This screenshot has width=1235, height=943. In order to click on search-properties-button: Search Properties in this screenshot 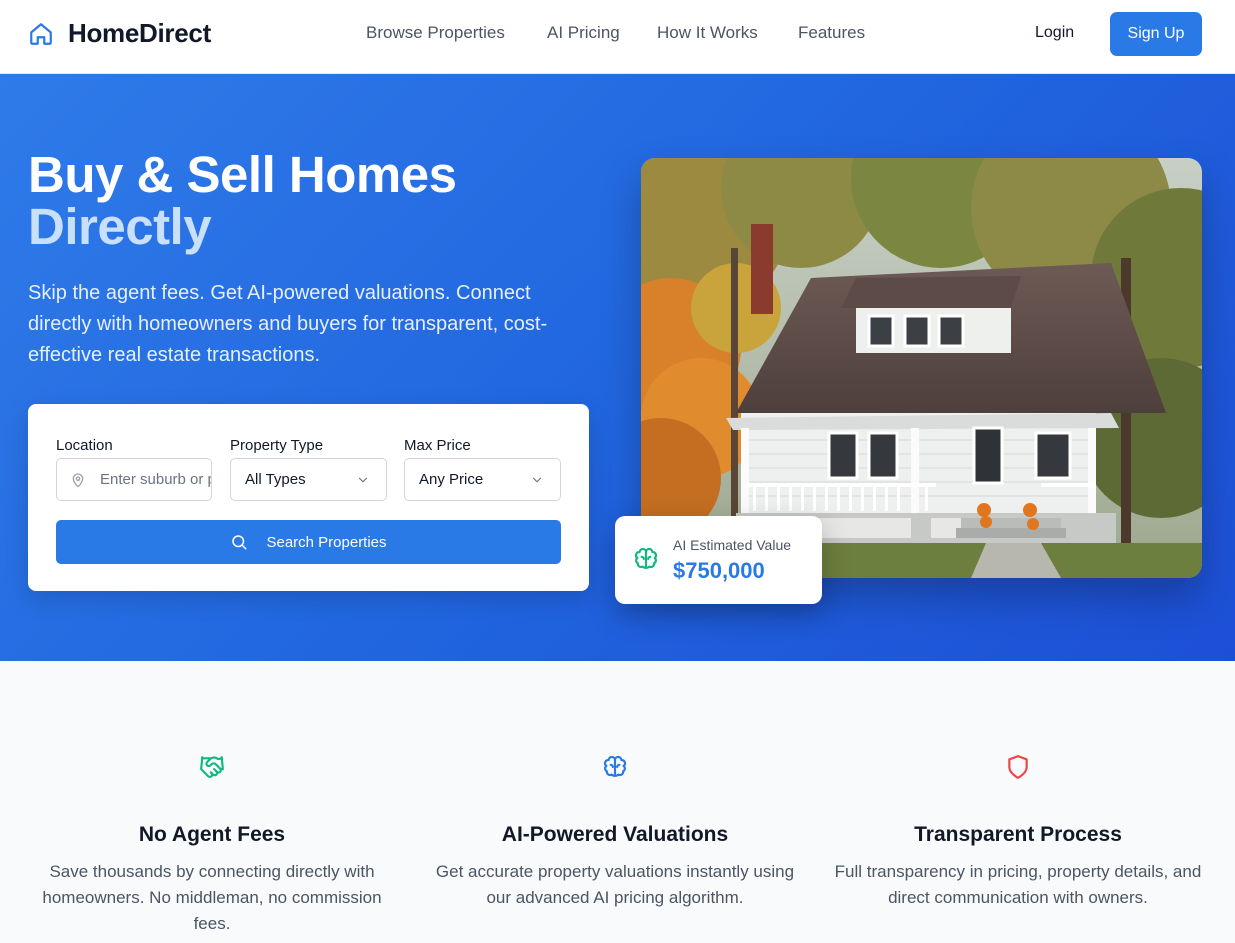, I will do `click(308, 542)`.